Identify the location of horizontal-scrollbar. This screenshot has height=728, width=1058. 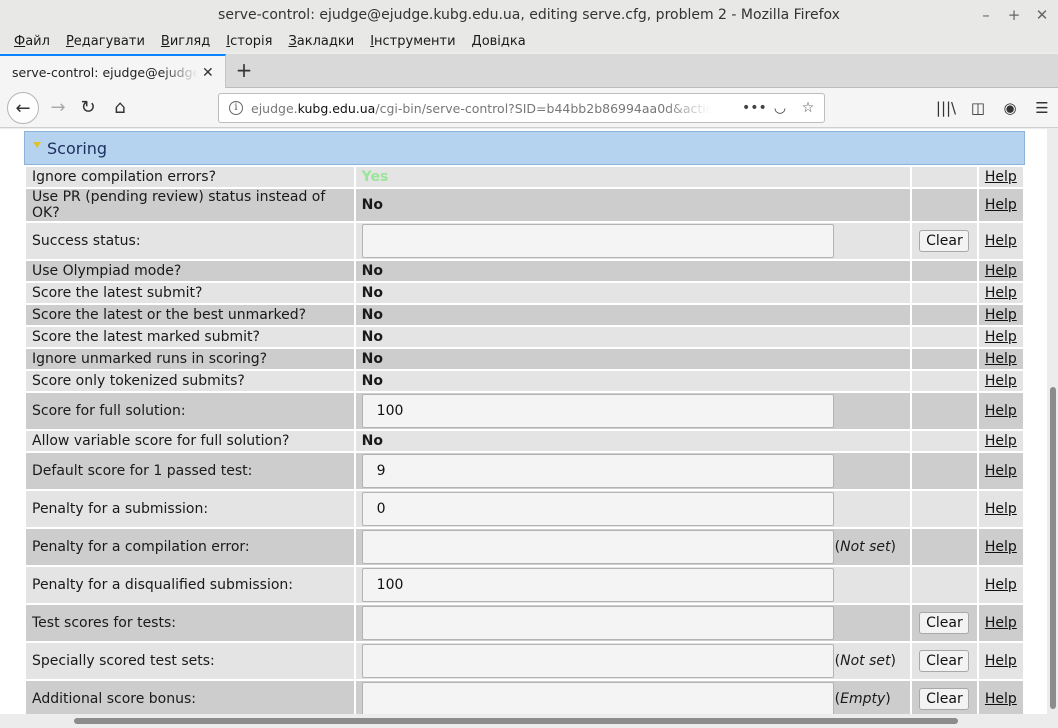
(523, 721).